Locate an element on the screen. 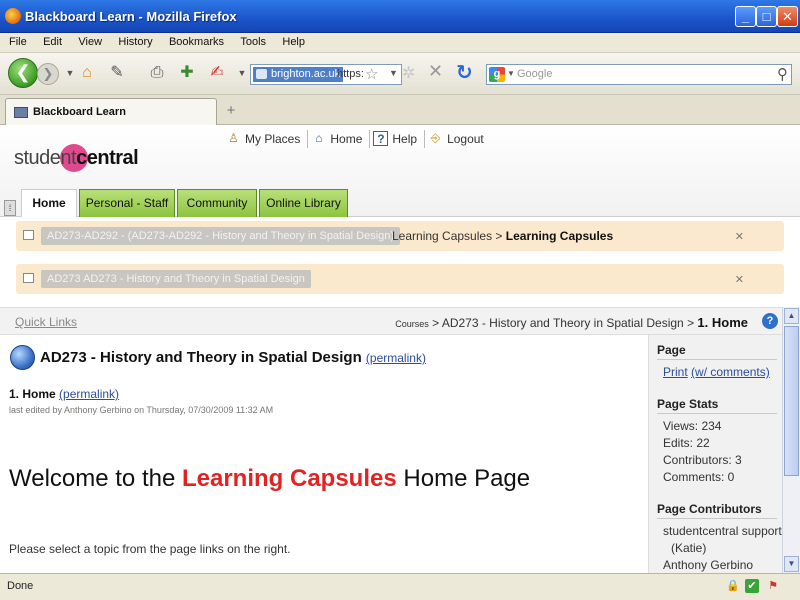 This screenshot has height=600, width=800. scroll-down-icon: ▼ is located at coordinates (791, 564).